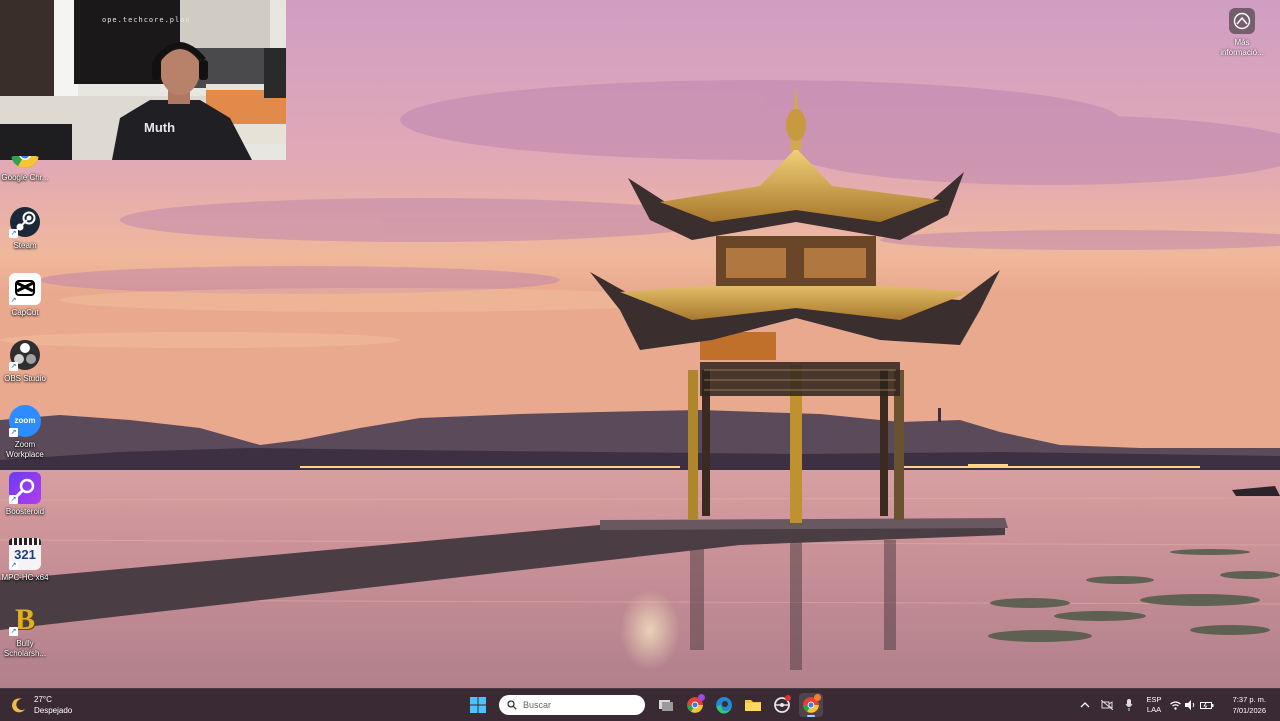  I want to click on system-tray: ESP LAA 7:37 p. m. 7/01/2026, so click(1177, 705).